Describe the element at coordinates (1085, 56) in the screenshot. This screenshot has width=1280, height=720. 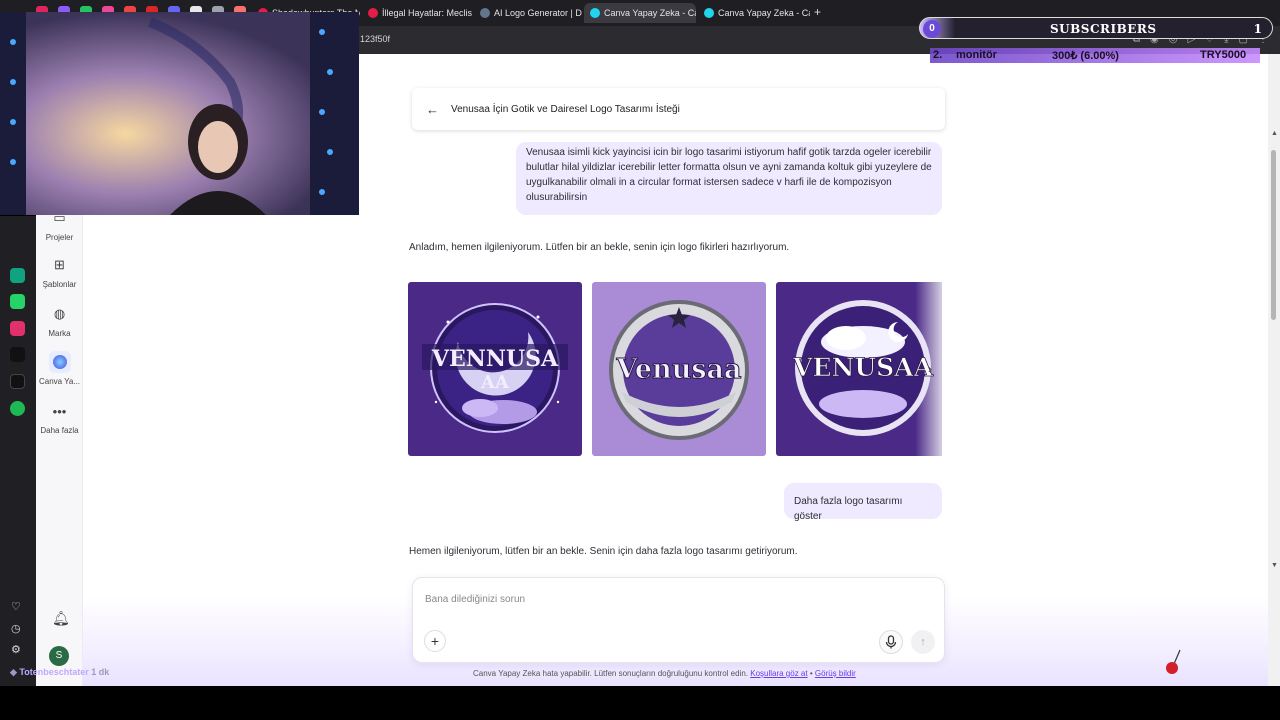
I see `ticker-value: 300₺ (6.00%)` at that location.